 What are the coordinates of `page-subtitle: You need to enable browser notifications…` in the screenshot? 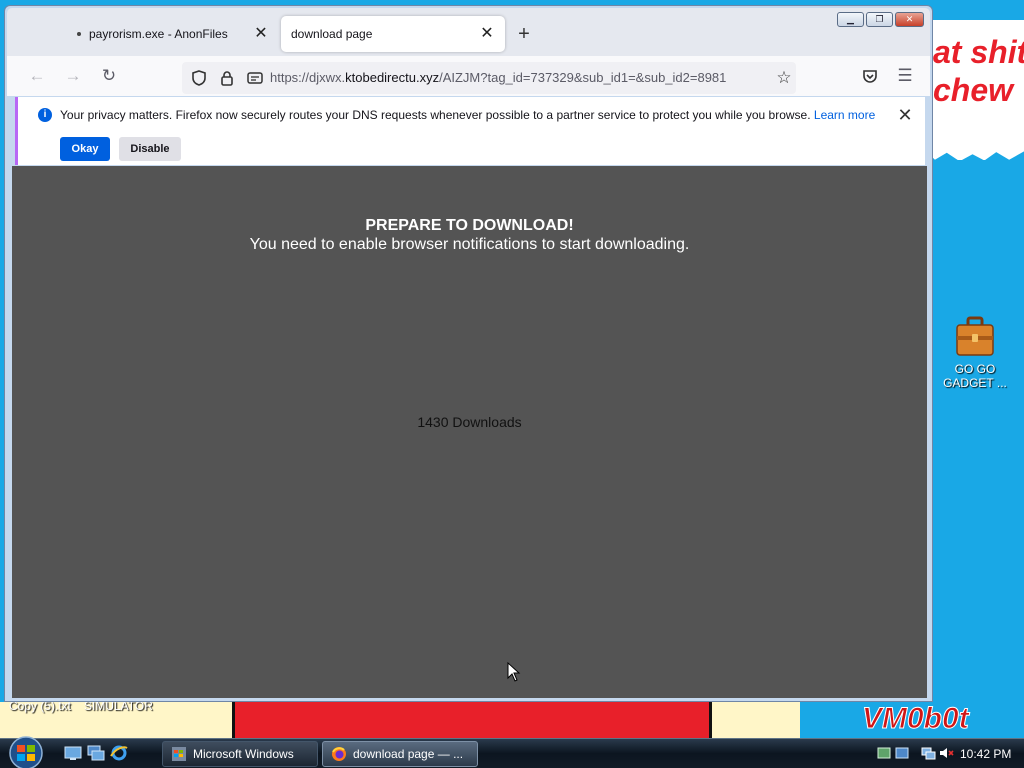 It's located at (469, 244).